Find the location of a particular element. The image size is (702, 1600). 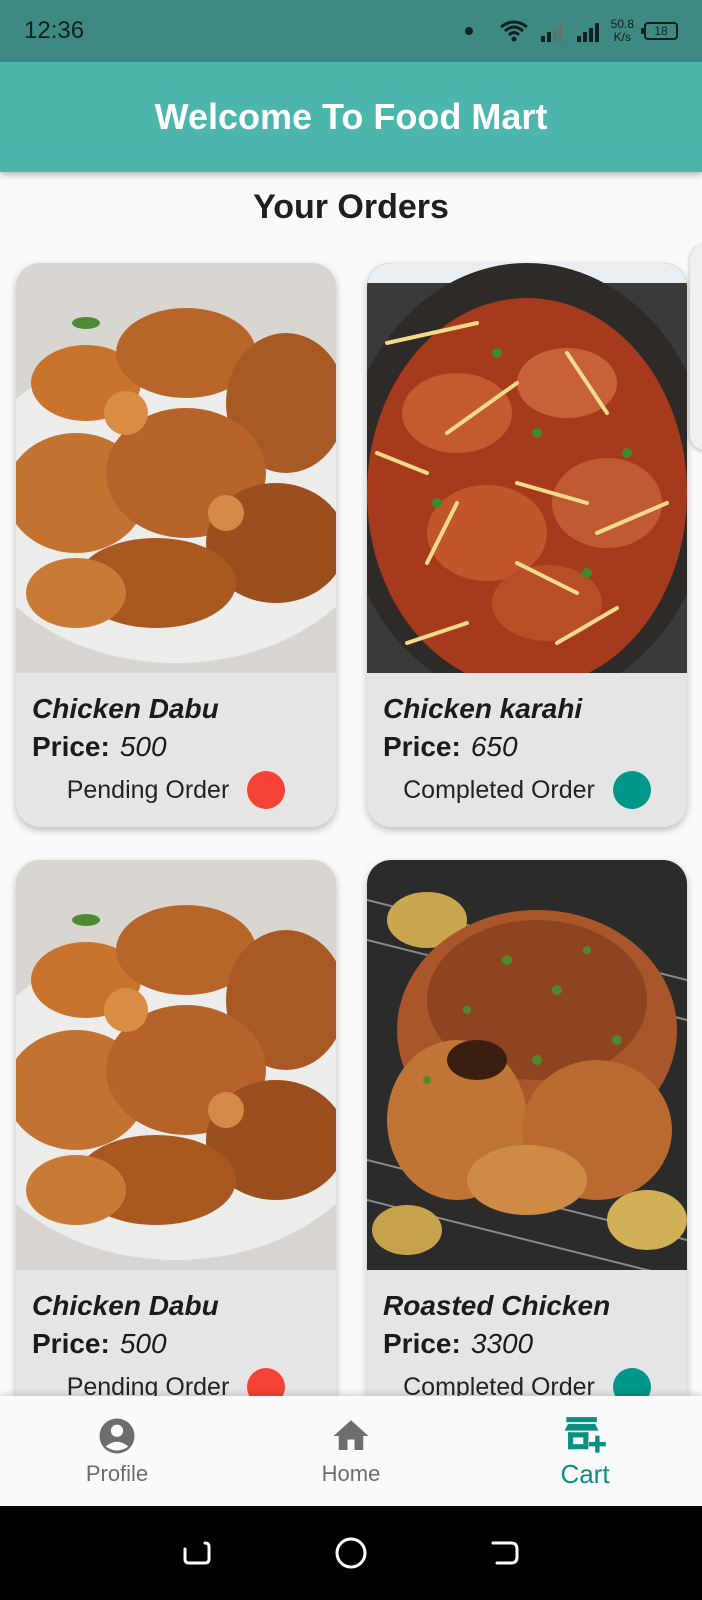

nav-item-home: Home is located at coordinates (351, 1451).